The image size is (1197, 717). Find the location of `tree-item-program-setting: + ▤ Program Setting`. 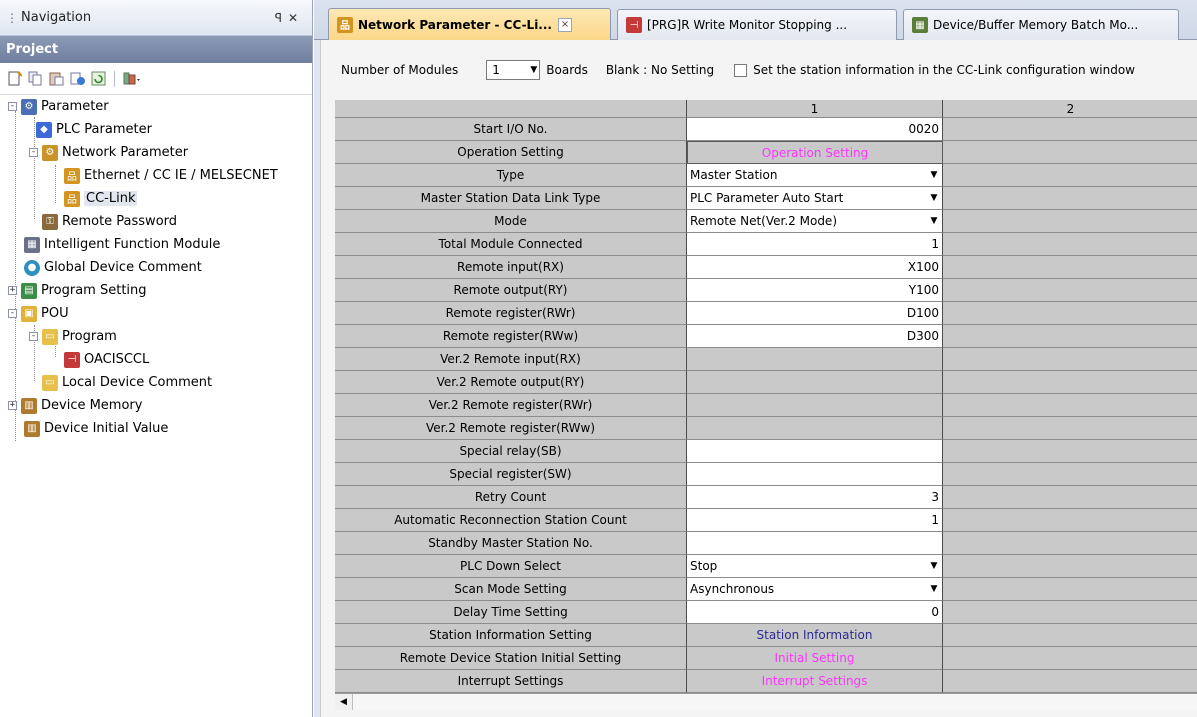

tree-item-program-setting: + ▤ Program Setting is located at coordinates (77, 290).